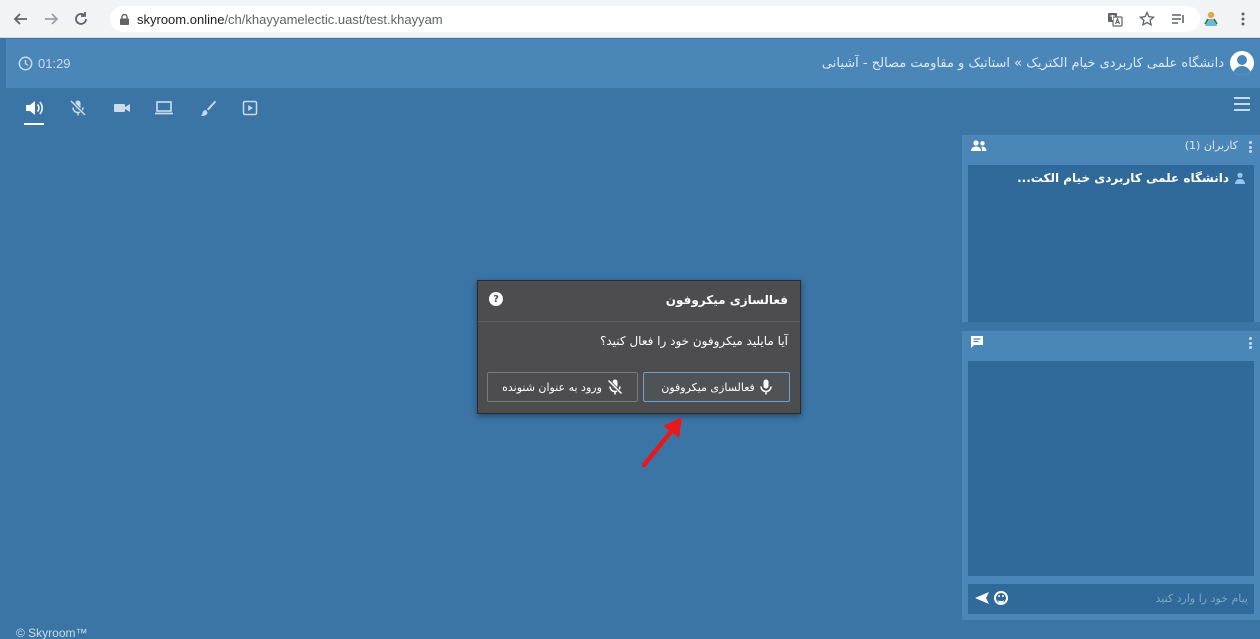 The image size is (1260, 639). Describe the element at coordinates (52, 632) in the screenshot. I see `skyroom-copyright: © Skyroom™` at that location.